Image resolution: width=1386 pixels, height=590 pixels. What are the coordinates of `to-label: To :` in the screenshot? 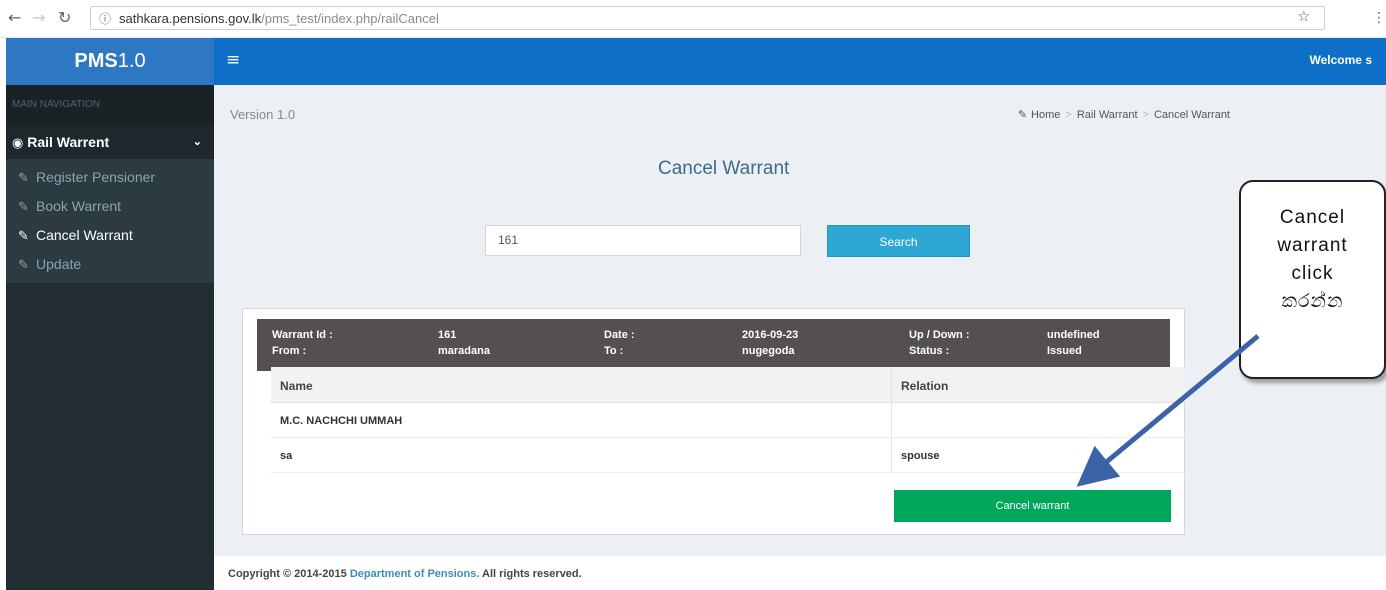 It's located at (614, 351).